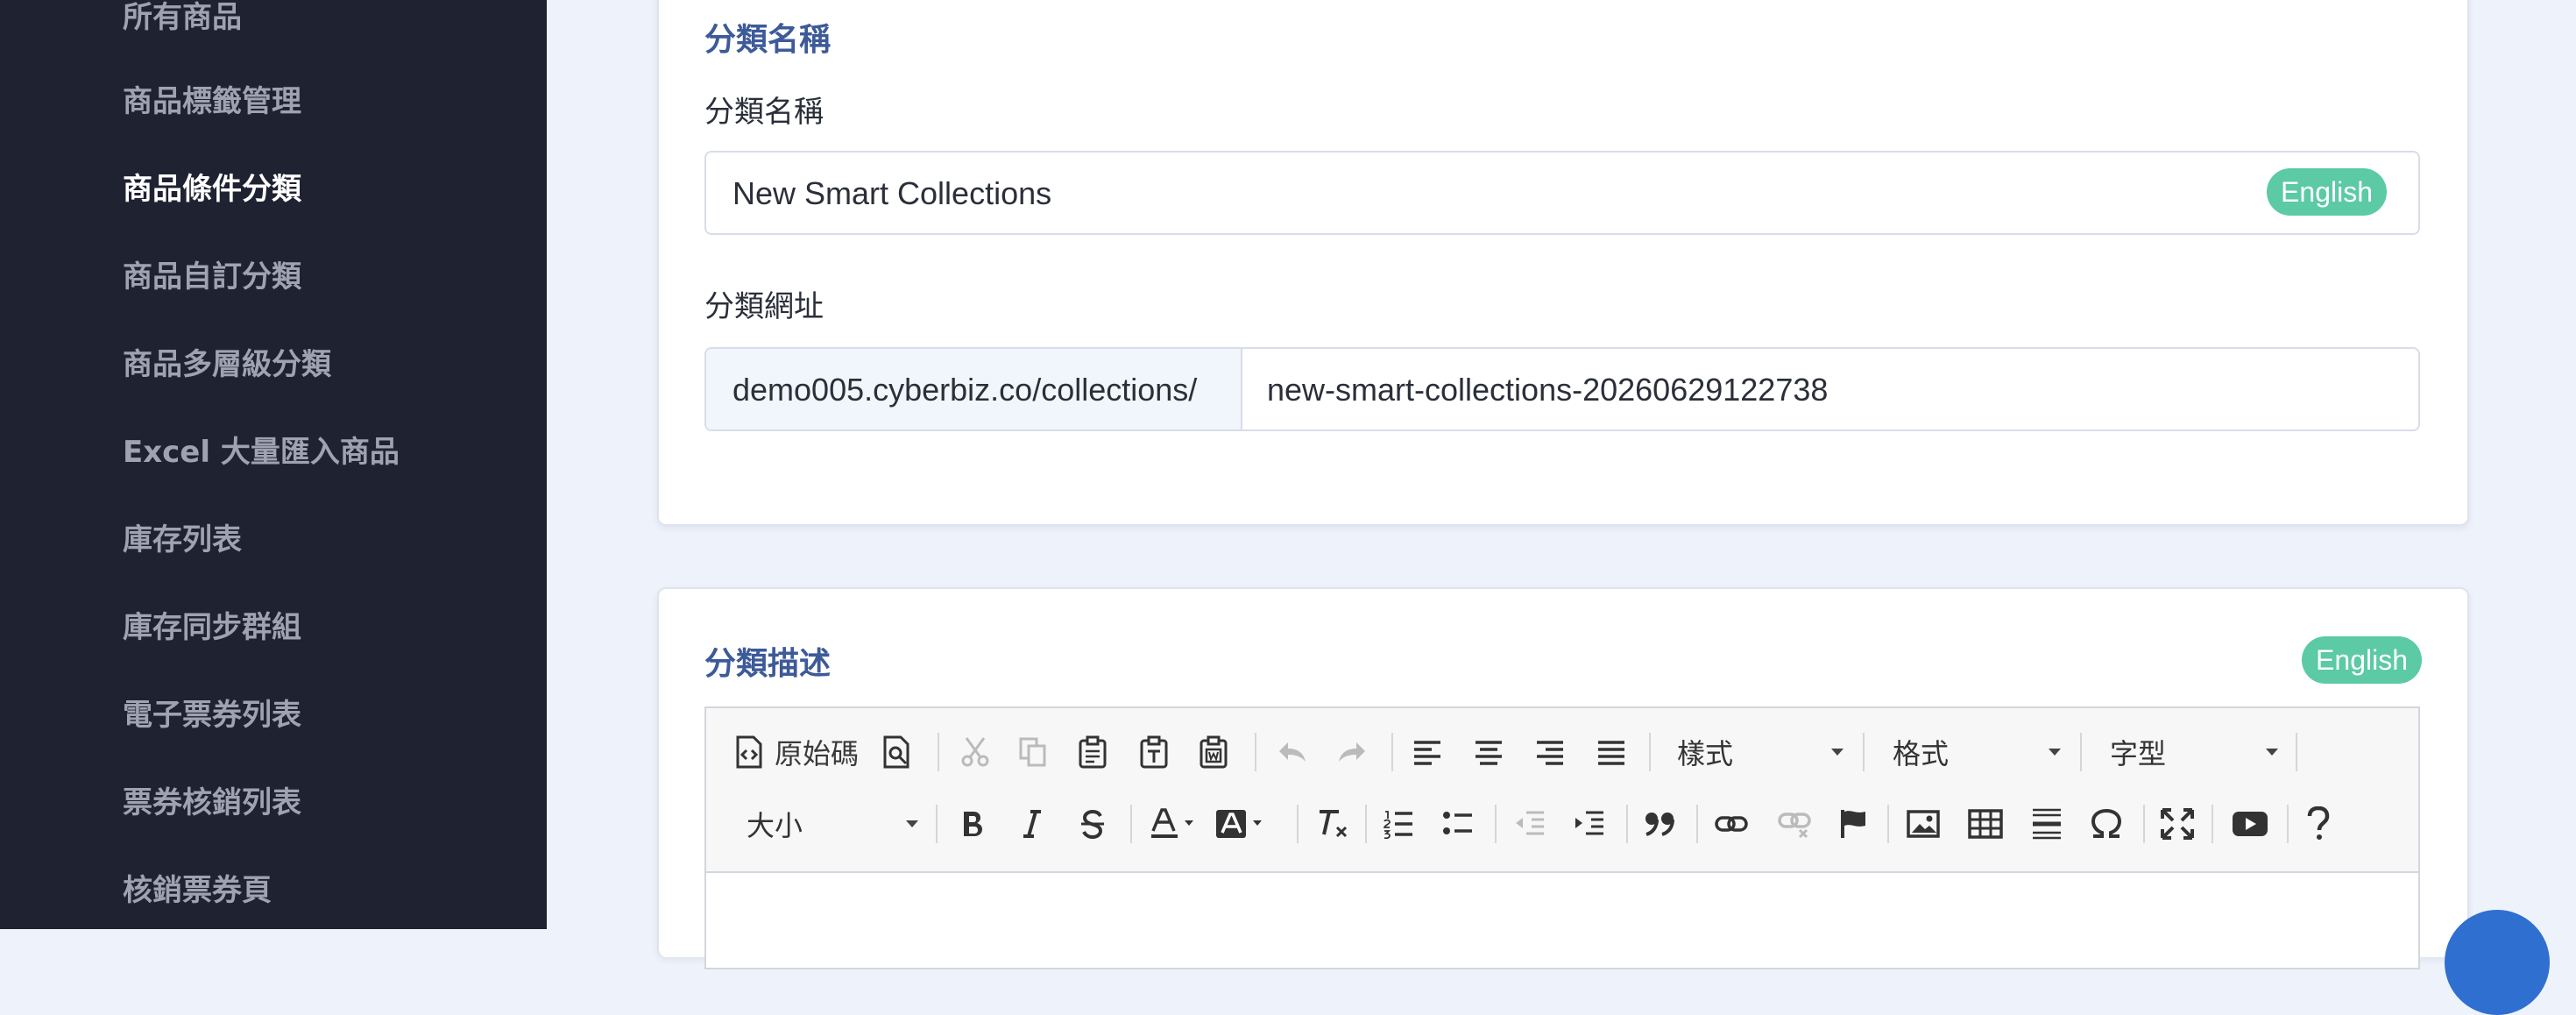 Image resolution: width=2576 pixels, height=1015 pixels. What do you see at coordinates (832, 824) in the screenshot?
I see `size-dropdown: 大小` at bounding box center [832, 824].